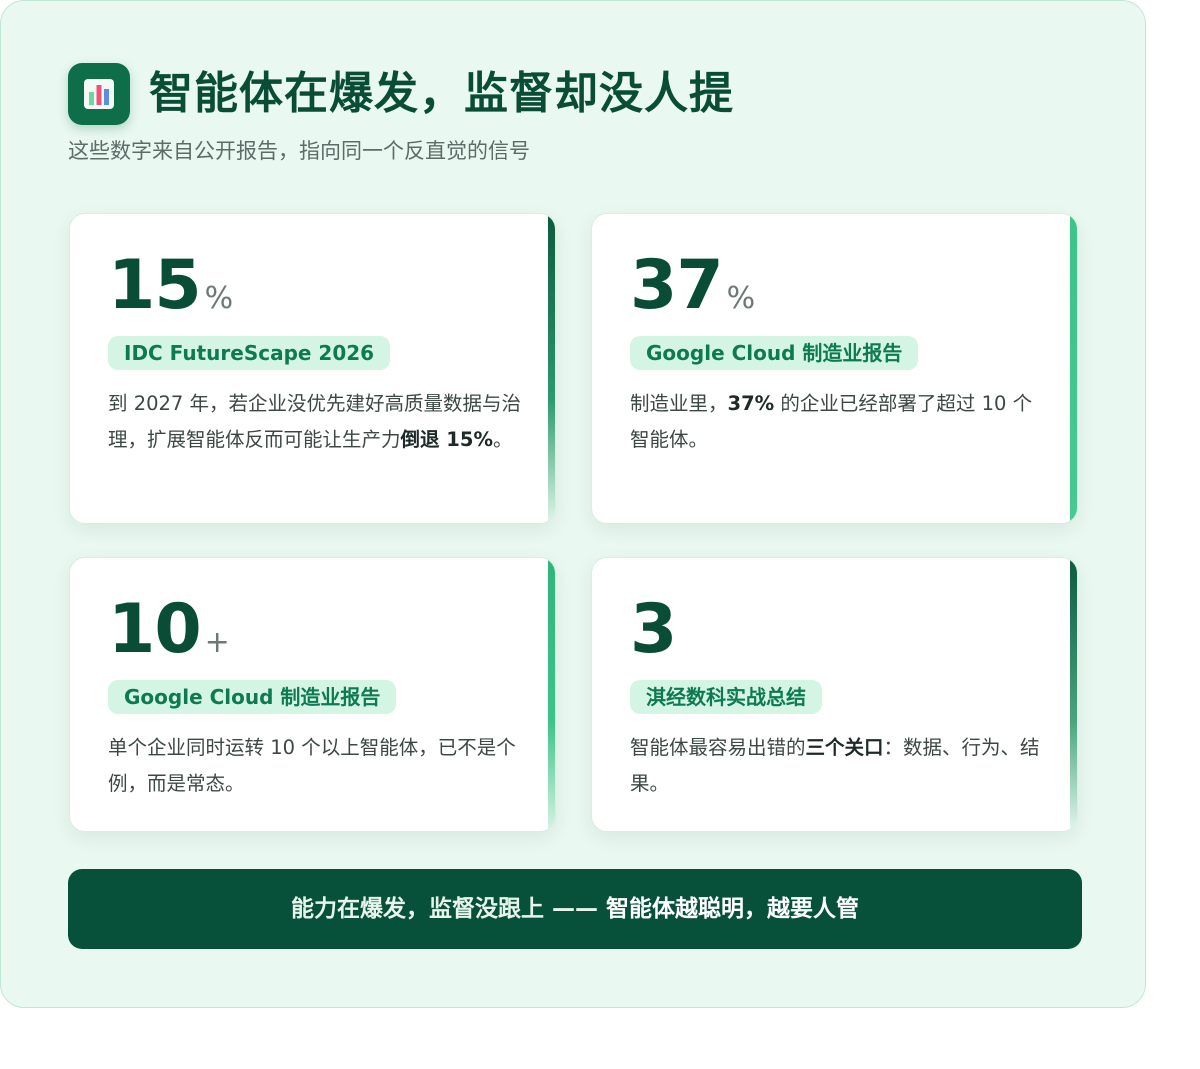 This screenshot has width=1200, height=1069. Describe the element at coordinates (312, 765) in the screenshot. I see `card-description: 单个企业同时运转 10 个以上智能体，已不是个例，而是常态。` at that location.